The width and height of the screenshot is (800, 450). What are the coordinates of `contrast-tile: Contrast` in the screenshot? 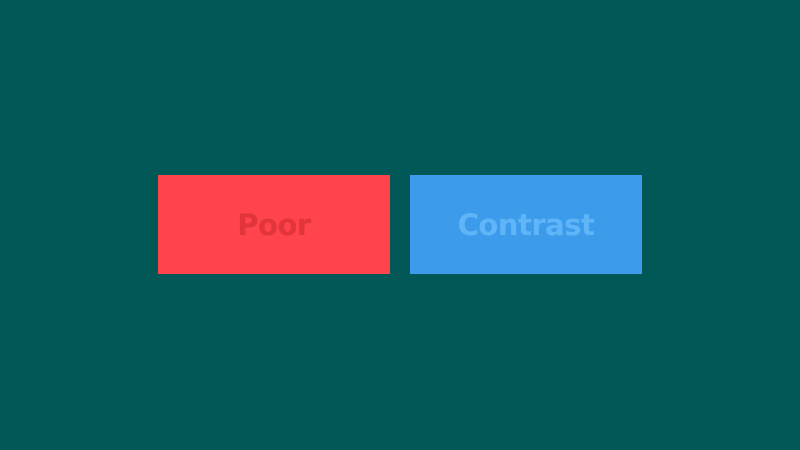 It's located at (526, 224).